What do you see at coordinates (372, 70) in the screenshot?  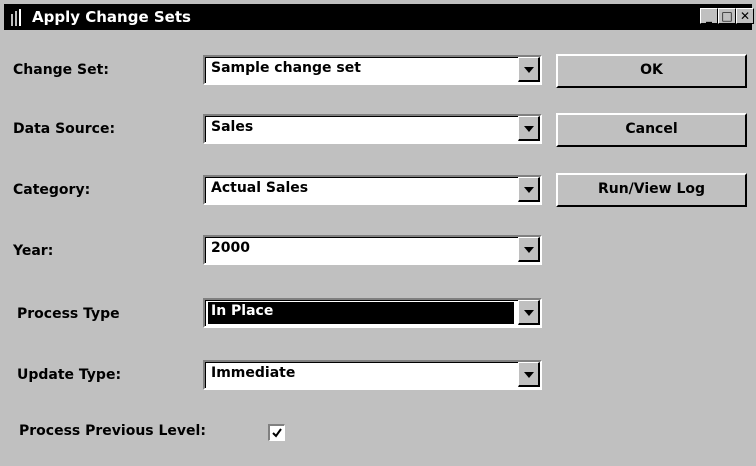 I see `change-set-combo: Sample change set` at bounding box center [372, 70].